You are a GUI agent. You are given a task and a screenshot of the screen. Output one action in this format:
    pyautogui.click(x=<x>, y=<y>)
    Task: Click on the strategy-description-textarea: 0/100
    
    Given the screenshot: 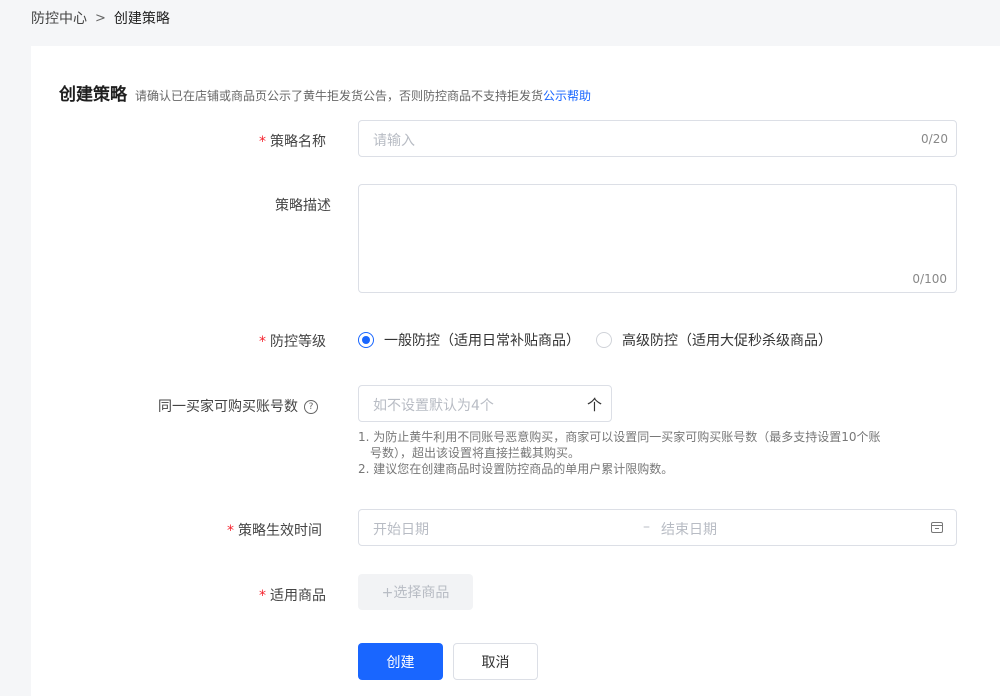 What is the action you would take?
    pyautogui.click(x=657, y=238)
    